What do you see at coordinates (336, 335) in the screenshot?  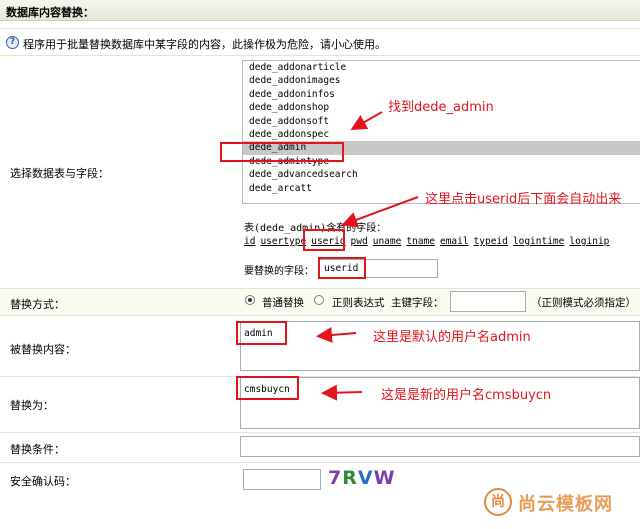 I see `arrow-admin` at bounding box center [336, 335].